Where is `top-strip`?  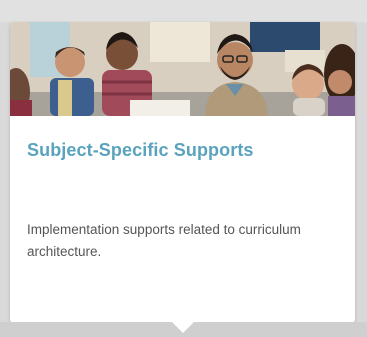 top-strip is located at coordinates (183, 11).